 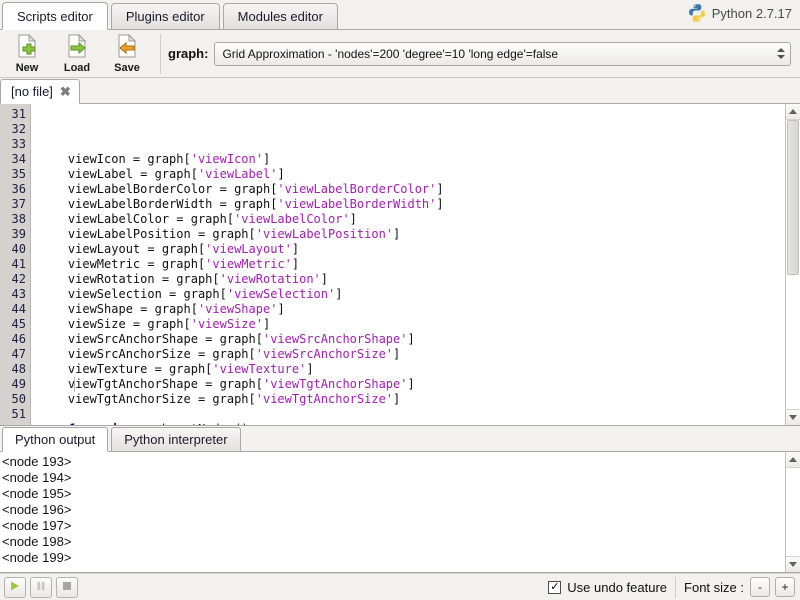 What do you see at coordinates (37, 477) in the screenshot?
I see `output-line: <node 194>` at bounding box center [37, 477].